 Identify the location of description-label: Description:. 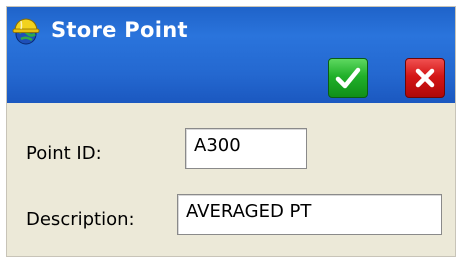
(80, 219).